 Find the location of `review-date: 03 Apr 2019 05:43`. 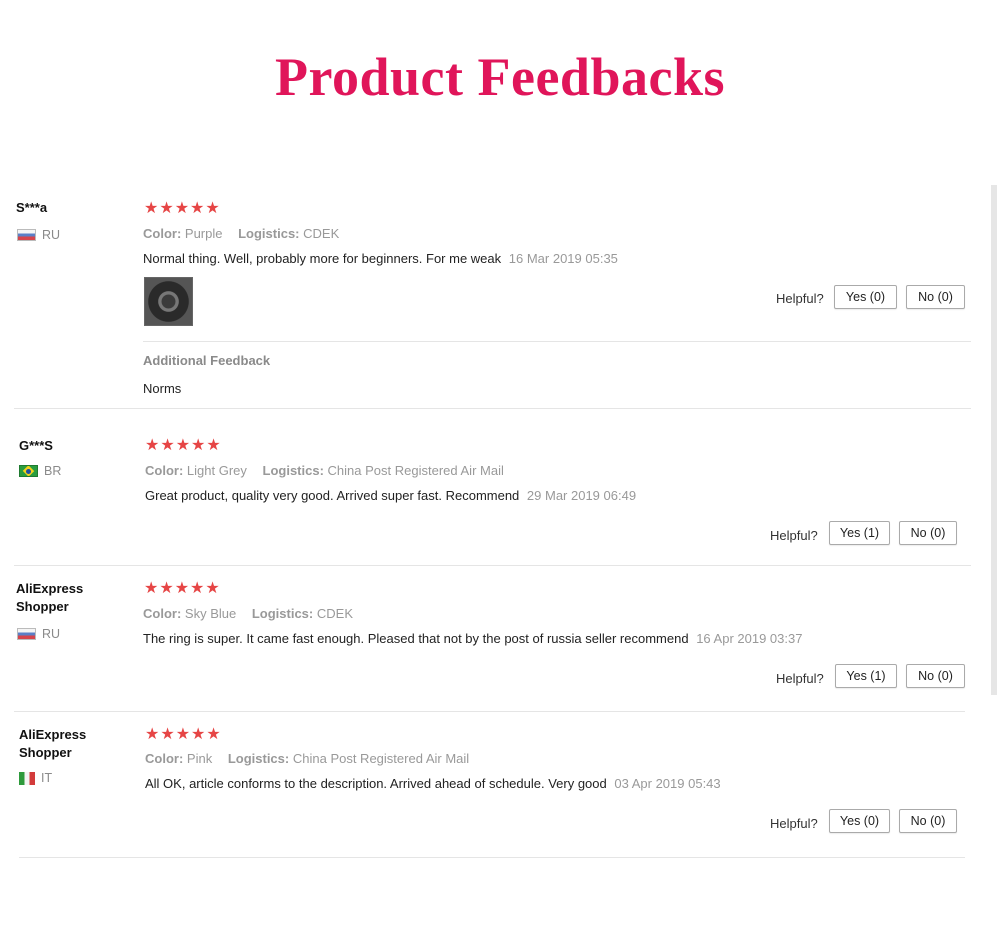

review-date: 03 Apr 2019 05:43 is located at coordinates (667, 783).